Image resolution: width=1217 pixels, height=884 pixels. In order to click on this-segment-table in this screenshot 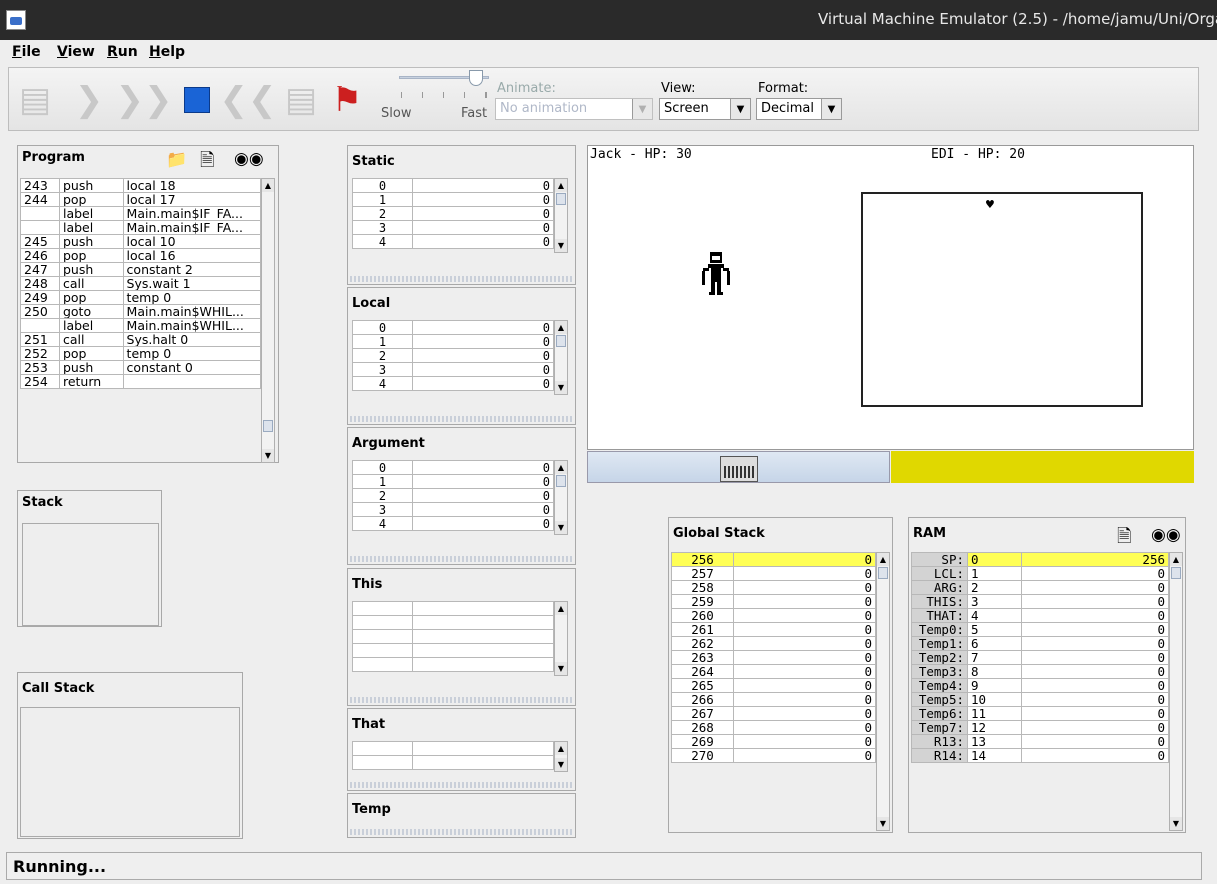, I will do `click(453, 636)`.